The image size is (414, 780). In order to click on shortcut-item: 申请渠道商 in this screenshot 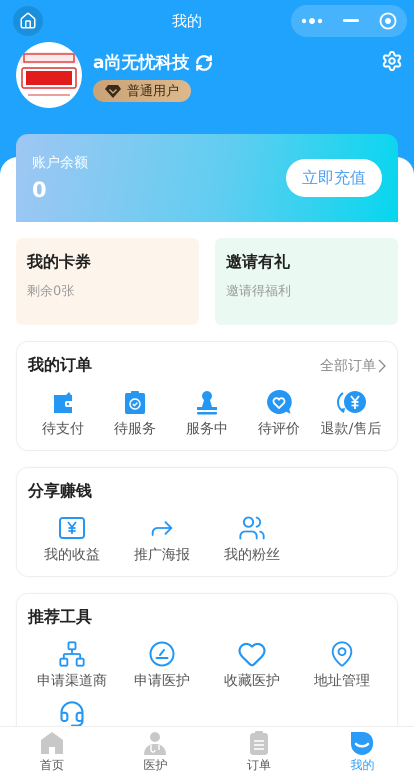, I will do `click(72, 665)`.